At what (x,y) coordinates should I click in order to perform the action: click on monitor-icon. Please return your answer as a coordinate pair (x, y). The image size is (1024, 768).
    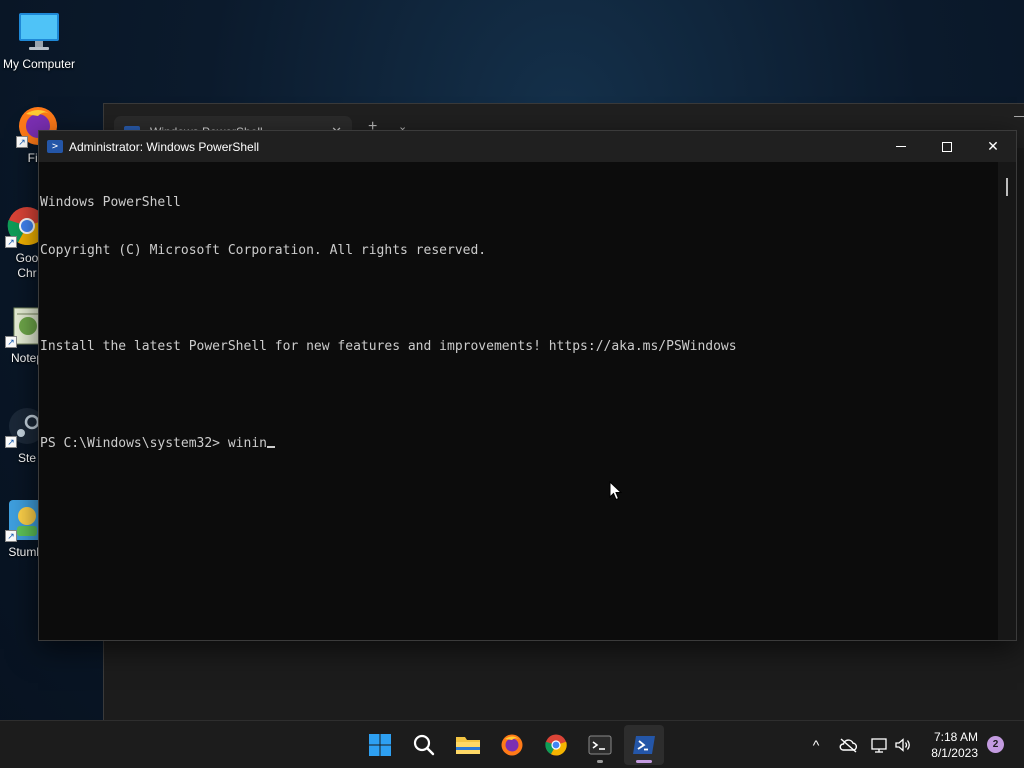
    Looking at the image, I should click on (39, 32).